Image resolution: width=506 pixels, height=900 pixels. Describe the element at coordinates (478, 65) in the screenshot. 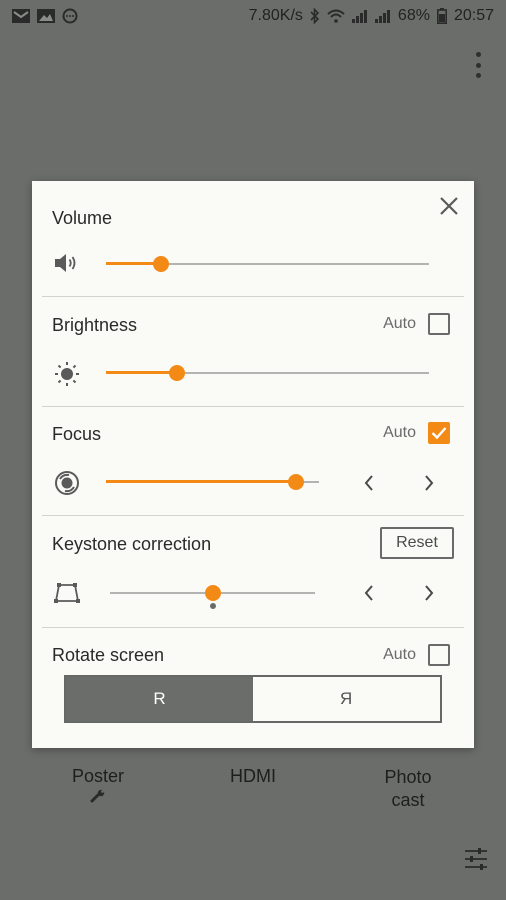

I see `overflow-menu-icon` at that location.